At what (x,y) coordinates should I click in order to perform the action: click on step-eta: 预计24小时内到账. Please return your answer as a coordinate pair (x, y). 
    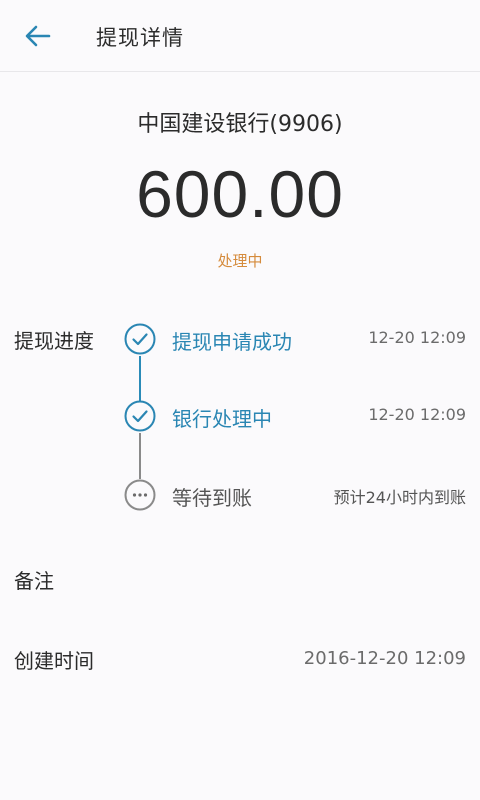
    Looking at the image, I should click on (399, 497).